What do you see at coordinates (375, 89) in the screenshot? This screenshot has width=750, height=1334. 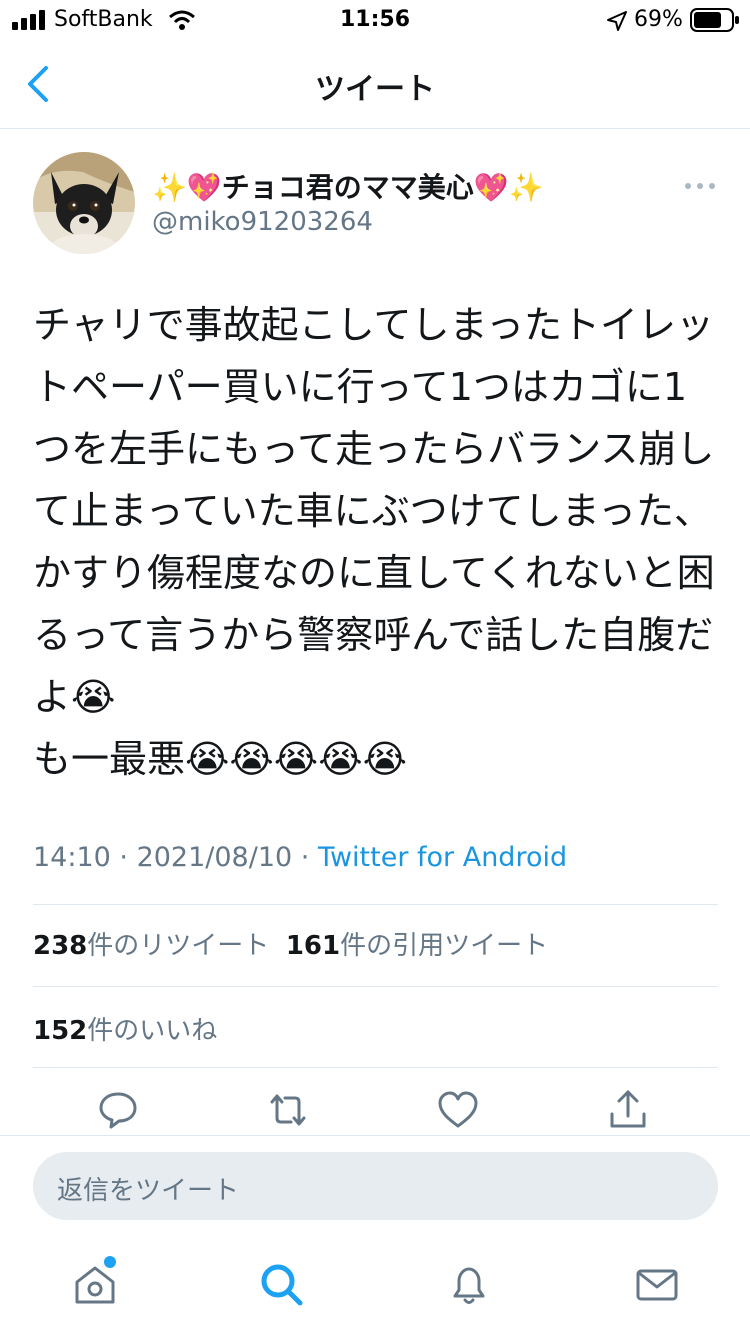 I see `page-title: ツイート` at bounding box center [375, 89].